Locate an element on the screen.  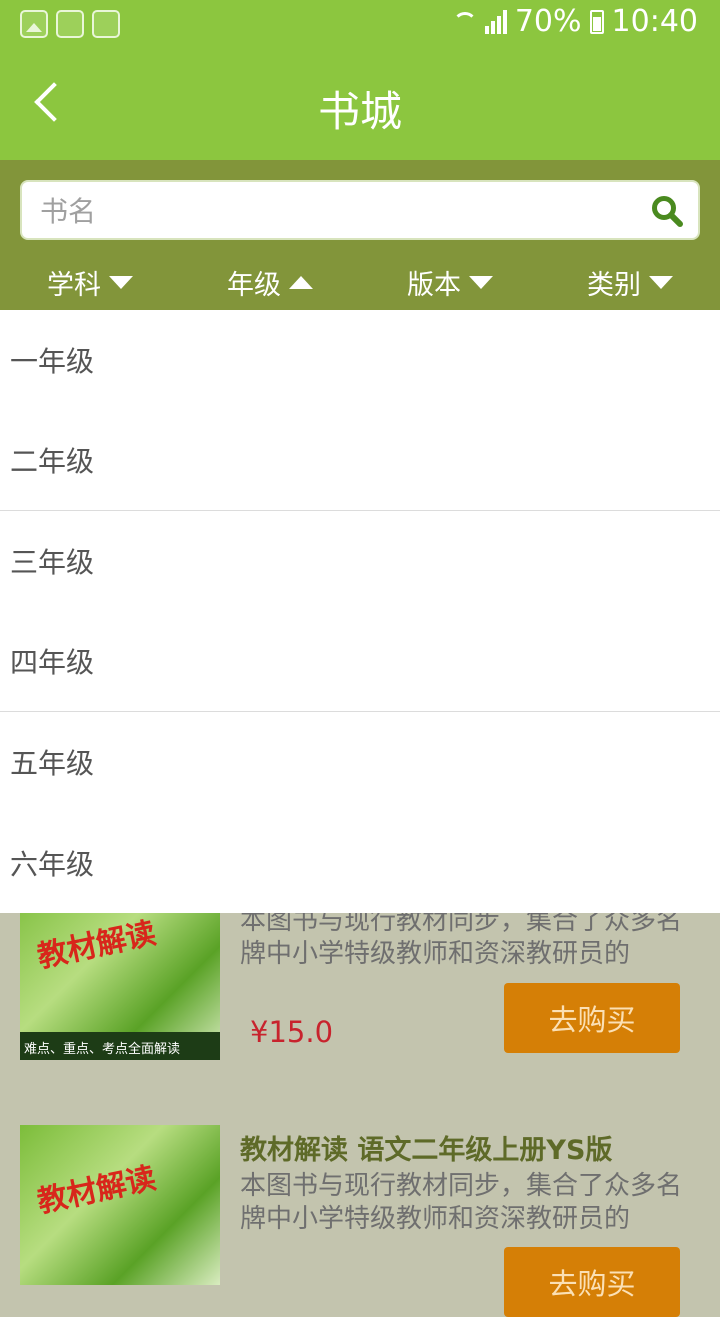
filter-bar: 学科 年级 版本 类别 is located at coordinates (360, 282).